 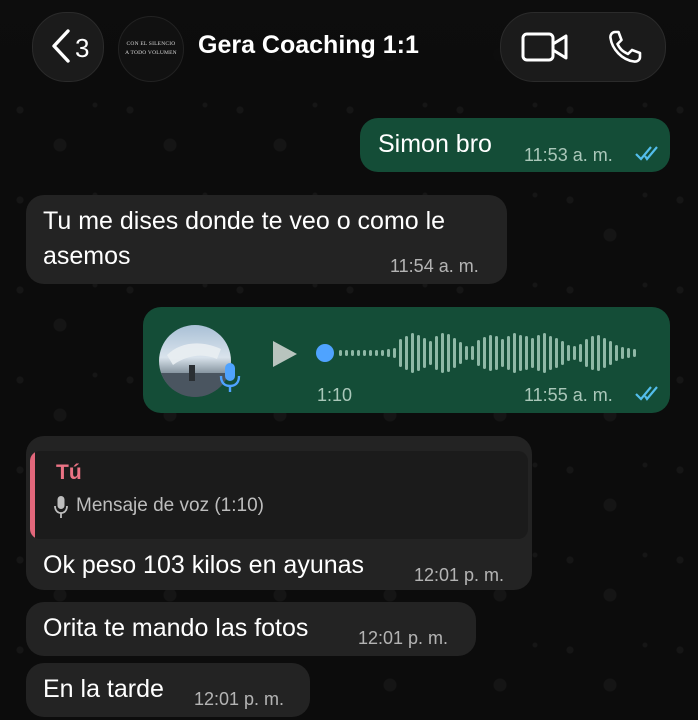 I want to click on phone-icon, so click(x=625, y=47).